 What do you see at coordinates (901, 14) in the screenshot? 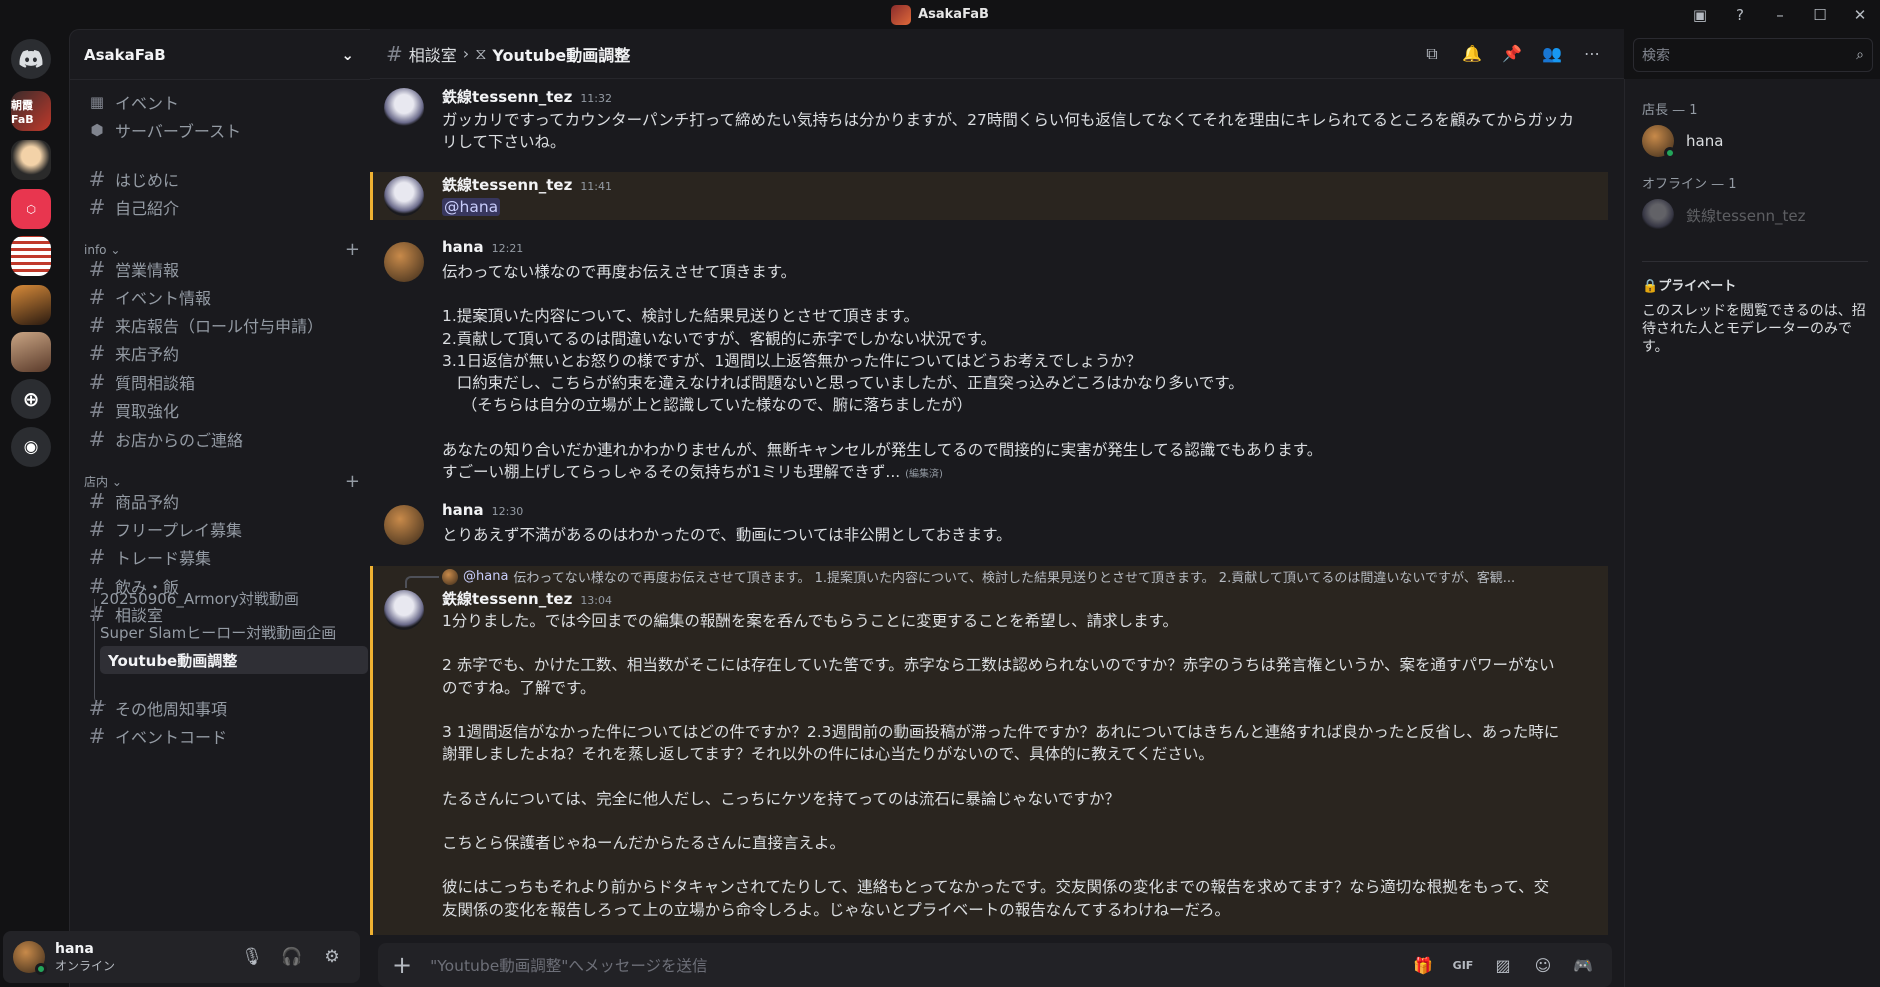
I see `server-icon` at bounding box center [901, 14].